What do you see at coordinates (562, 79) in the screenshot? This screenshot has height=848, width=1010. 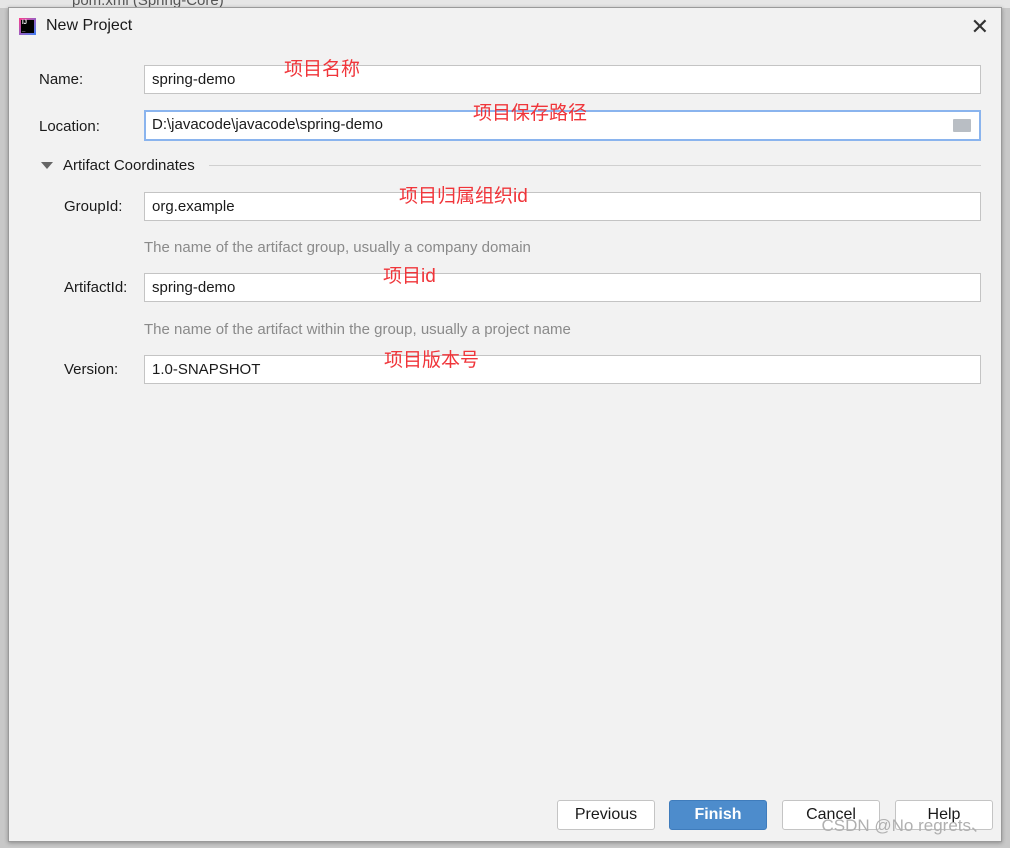 I see `name-input: spring-demo` at bounding box center [562, 79].